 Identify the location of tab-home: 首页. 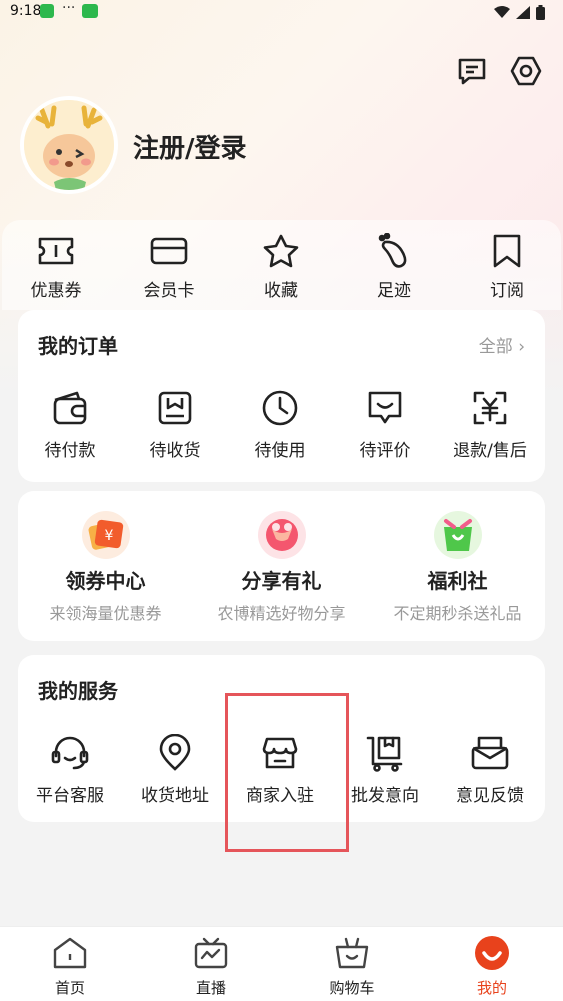
(70, 966).